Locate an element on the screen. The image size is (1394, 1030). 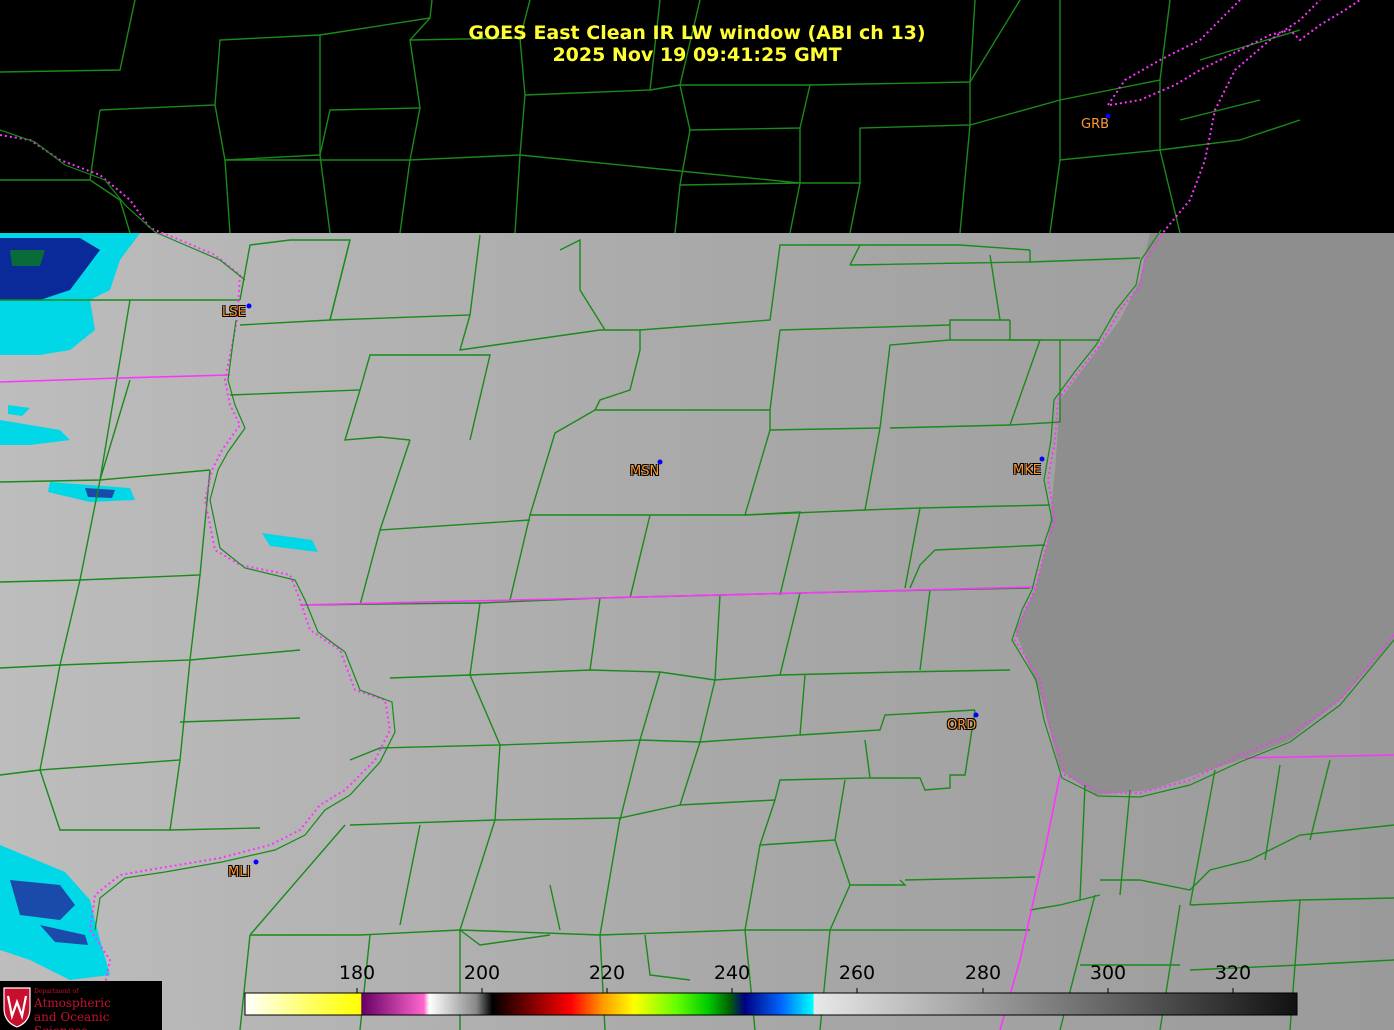
station-label-mke: MKE is located at coordinates (1027, 470).